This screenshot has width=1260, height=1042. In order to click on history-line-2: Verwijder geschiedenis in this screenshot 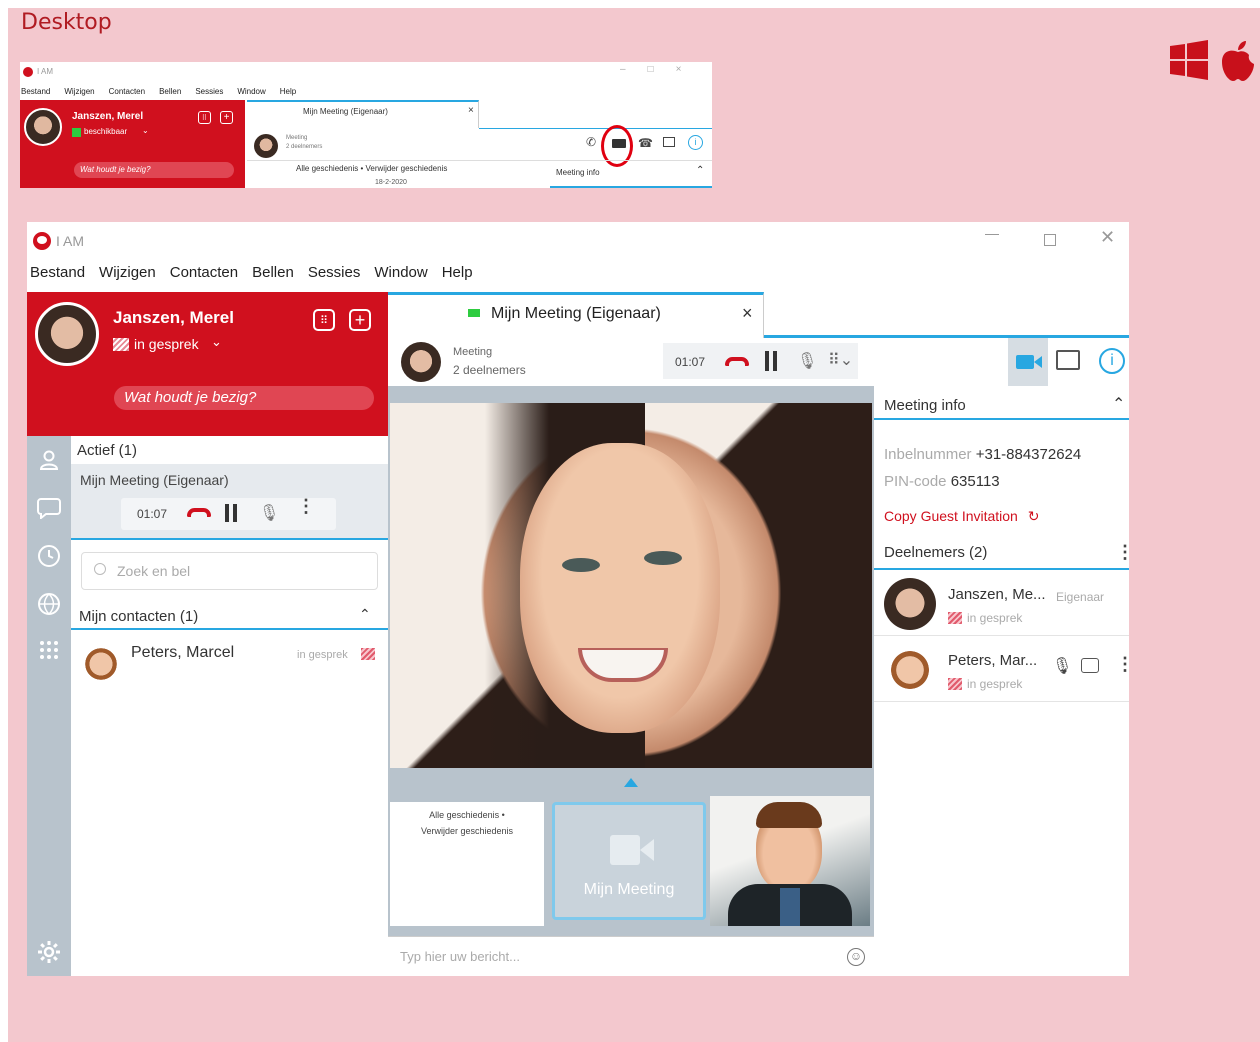, I will do `click(467, 831)`.